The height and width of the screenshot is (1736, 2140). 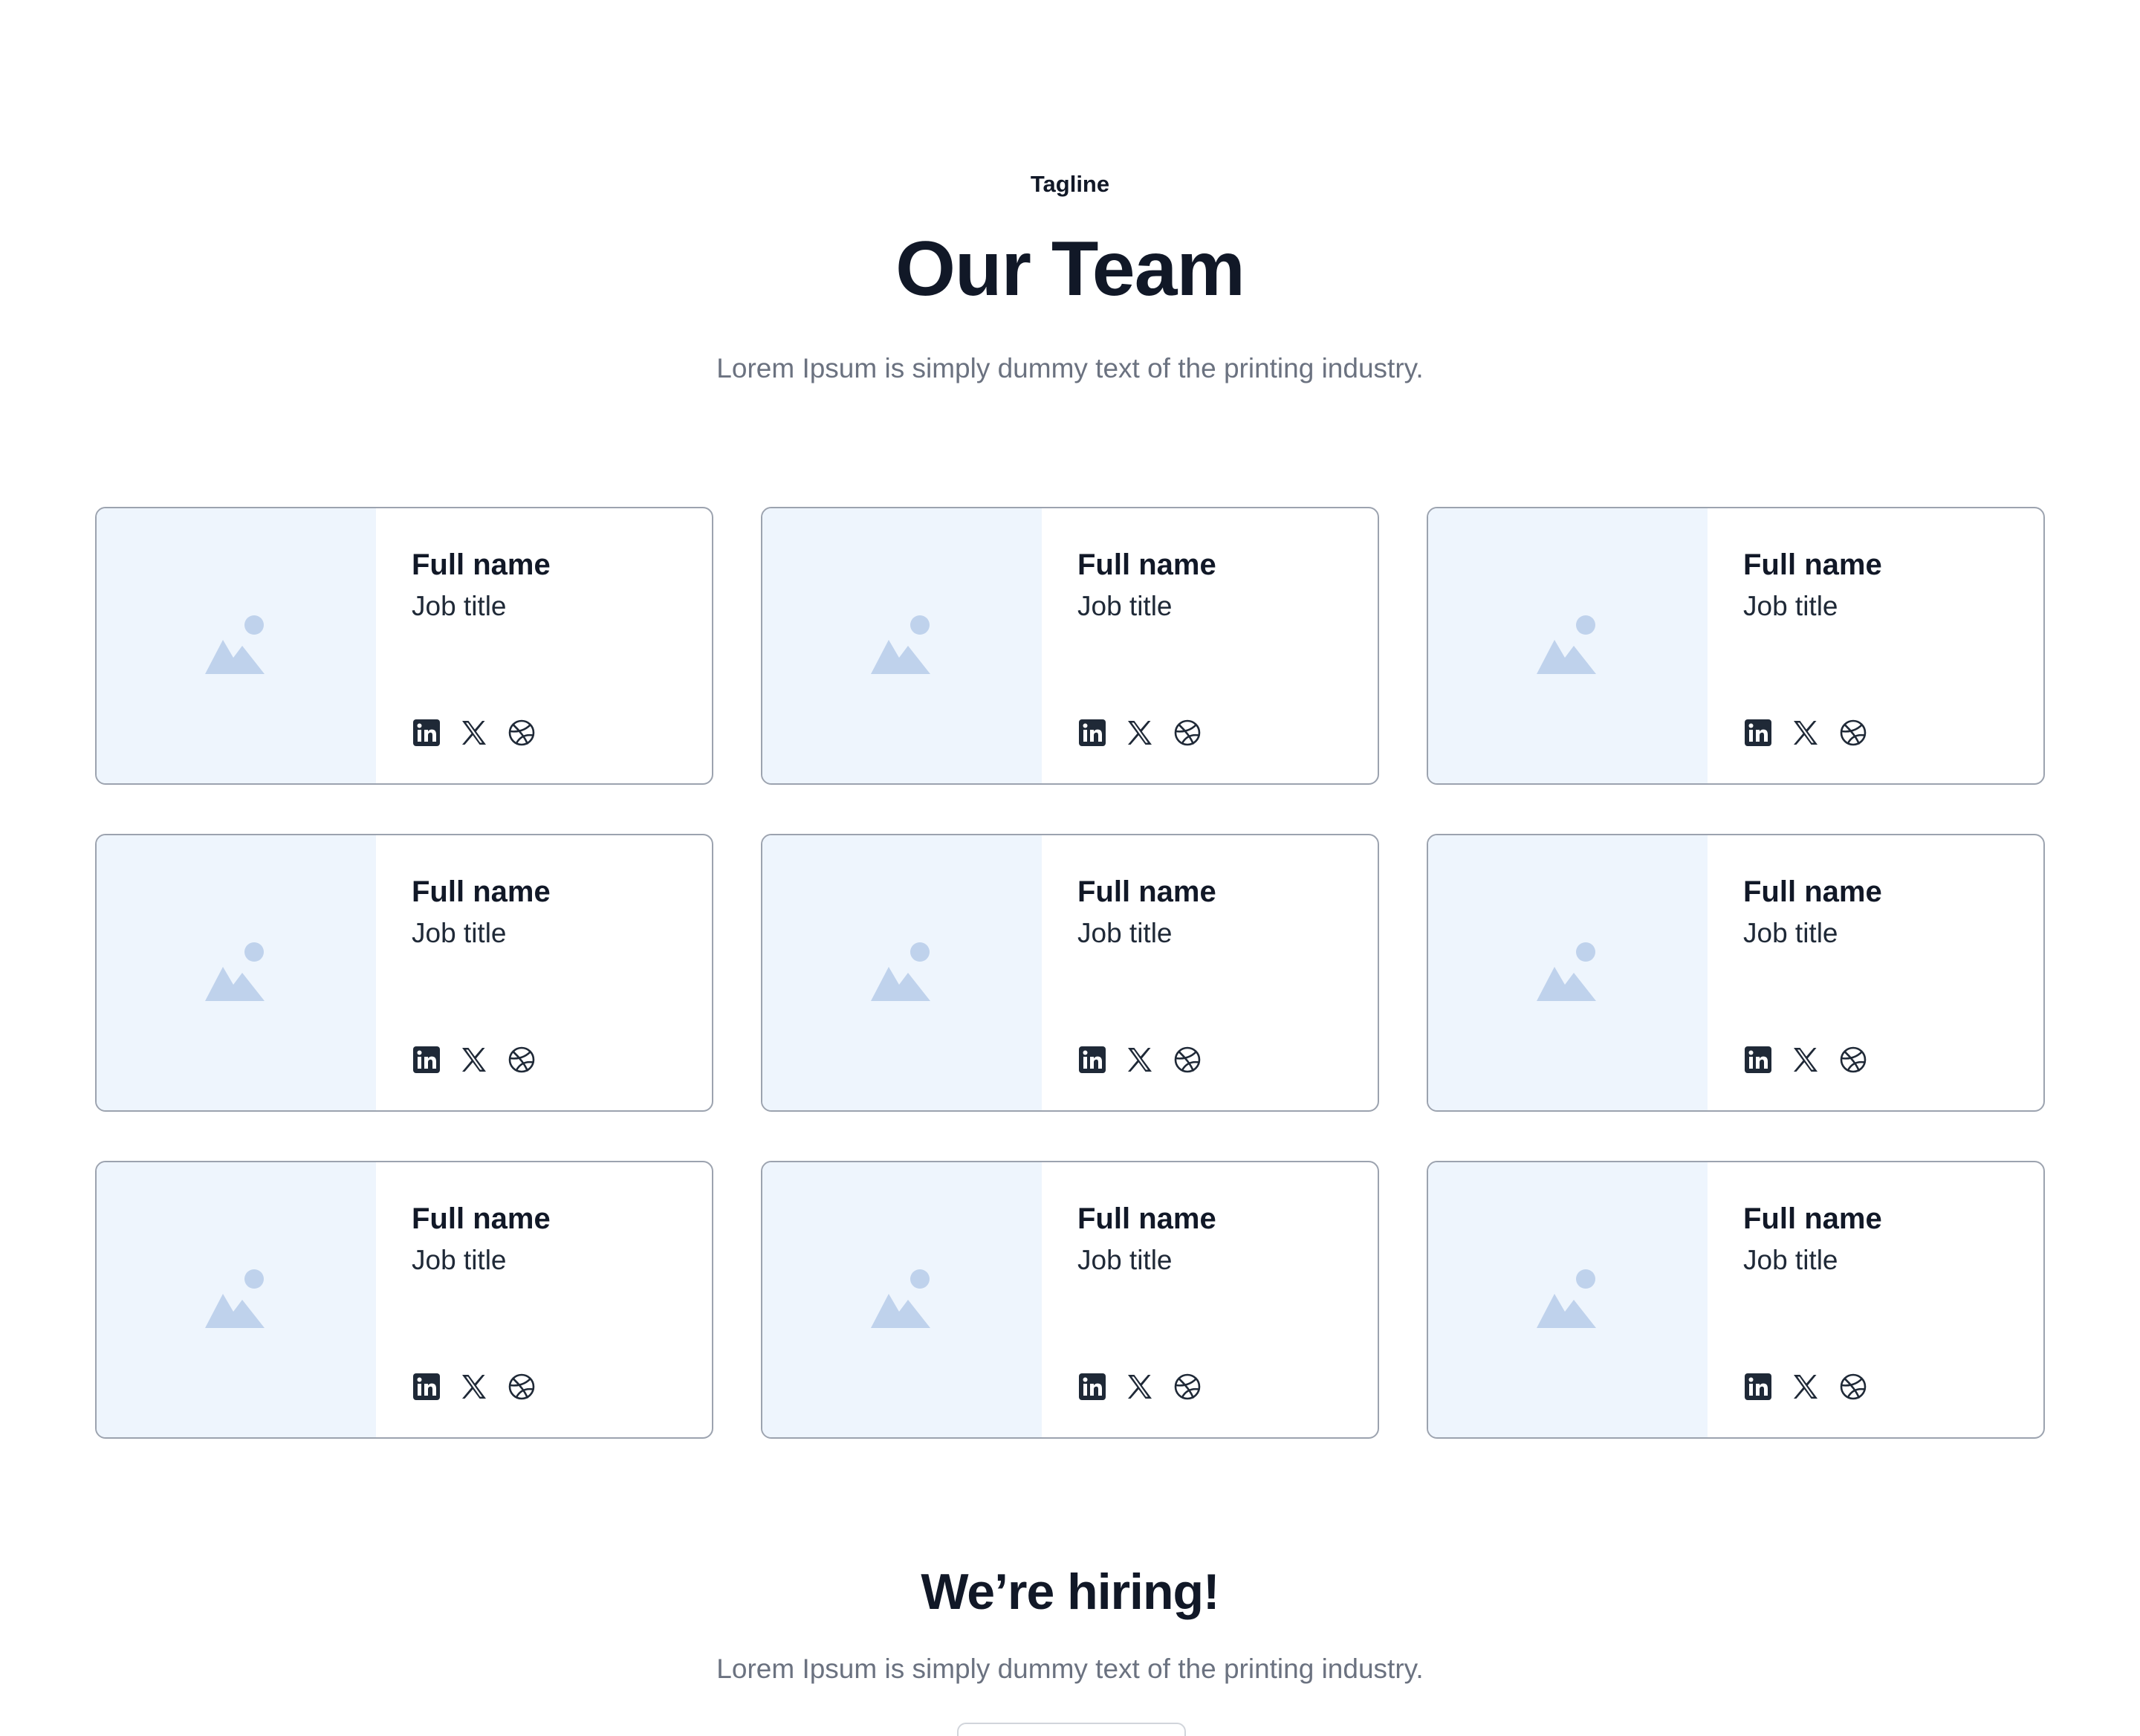 What do you see at coordinates (1070, 184) in the screenshot?
I see `tagline: Tagline` at bounding box center [1070, 184].